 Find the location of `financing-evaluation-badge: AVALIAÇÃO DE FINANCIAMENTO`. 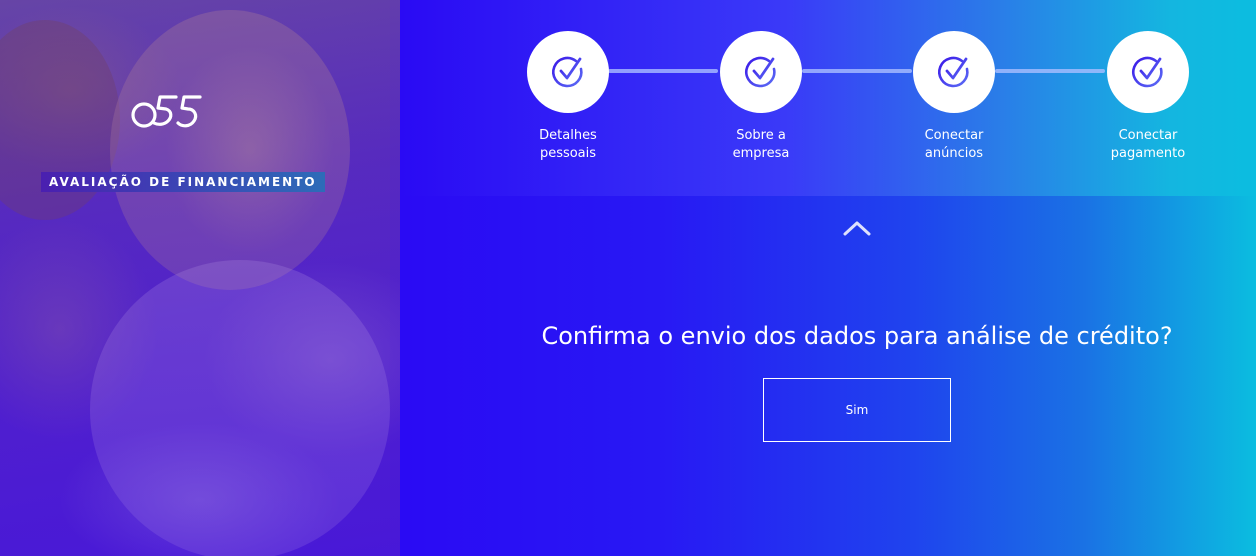

financing-evaluation-badge: AVALIAÇÃO DE FINANCIAMENTO is located at coordinates (183, 182).